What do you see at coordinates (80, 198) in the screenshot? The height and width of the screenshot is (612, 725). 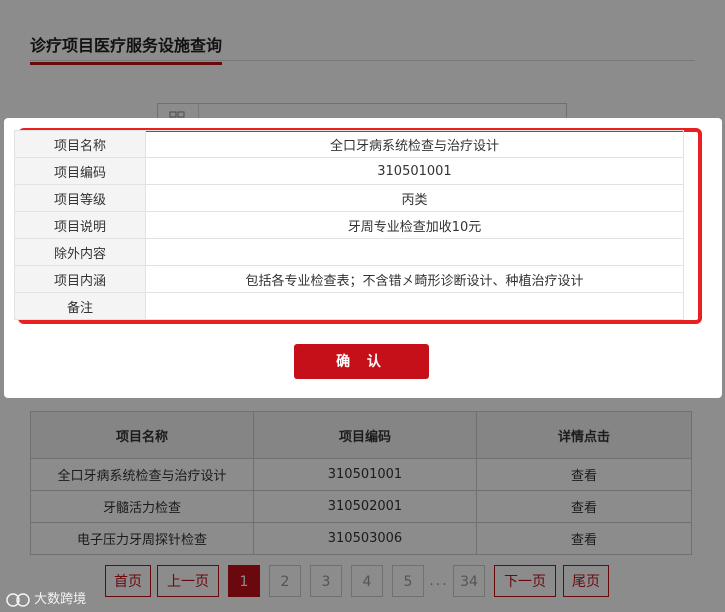 I see `detail-label: 项目等级` at bounding box center [80, 198].